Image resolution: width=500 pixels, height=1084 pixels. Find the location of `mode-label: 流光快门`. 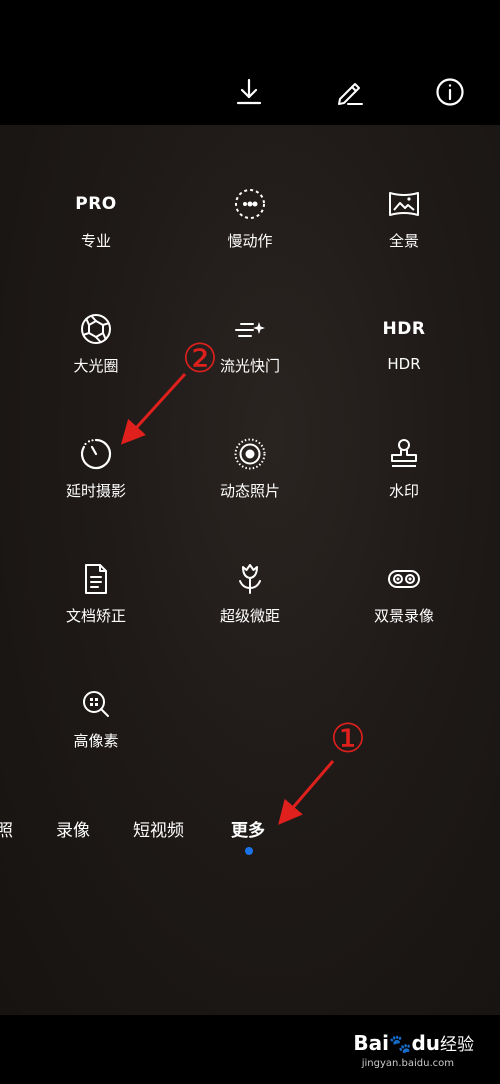

mode-label: 流光快门 is located at coordinates (249, 366).